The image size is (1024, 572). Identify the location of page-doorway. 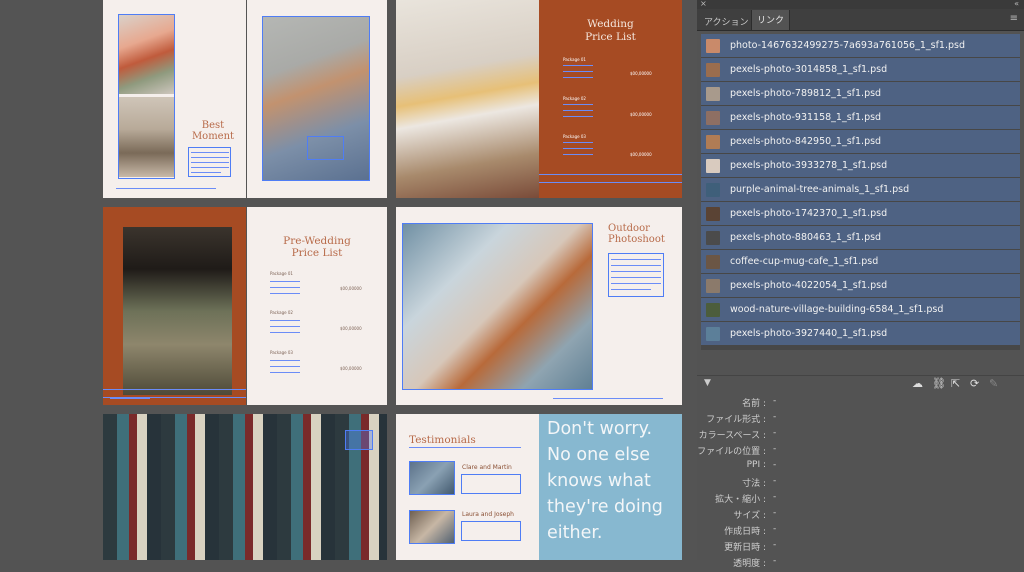
(174, 306).